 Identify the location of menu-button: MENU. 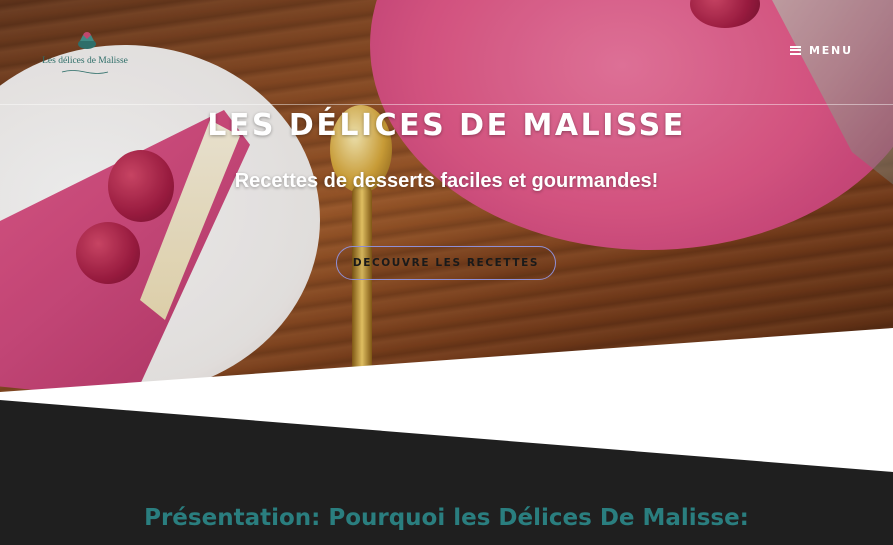
(821, 50).